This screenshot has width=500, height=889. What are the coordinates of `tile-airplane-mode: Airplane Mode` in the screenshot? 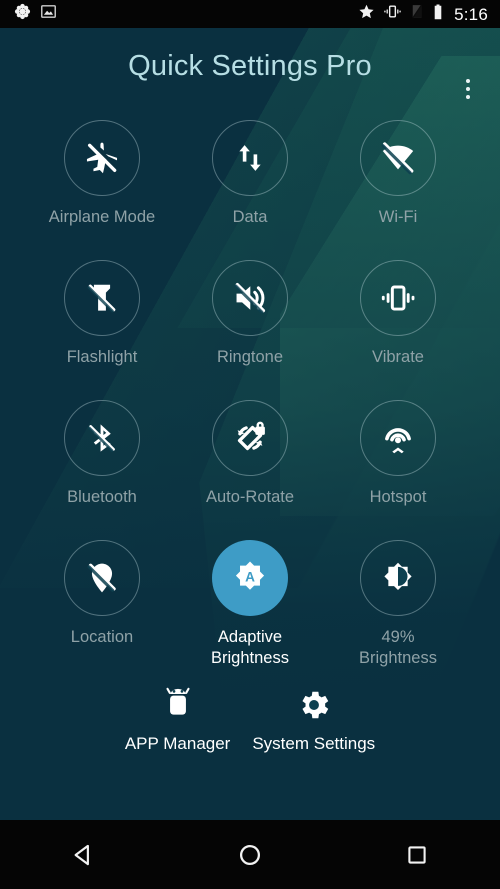 It's located at (102, 184).